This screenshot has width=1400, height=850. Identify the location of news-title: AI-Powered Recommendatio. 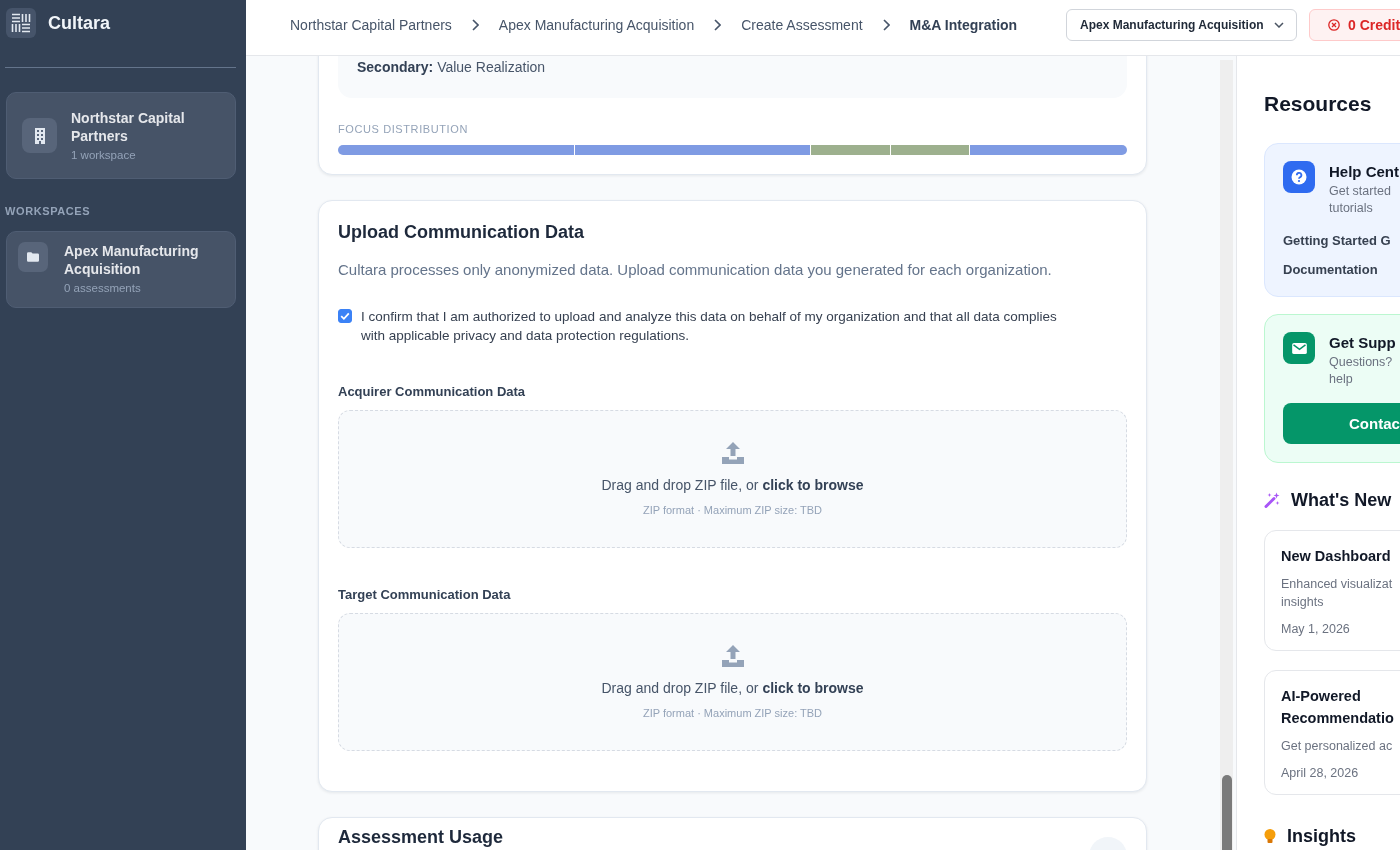
(1338, 707).